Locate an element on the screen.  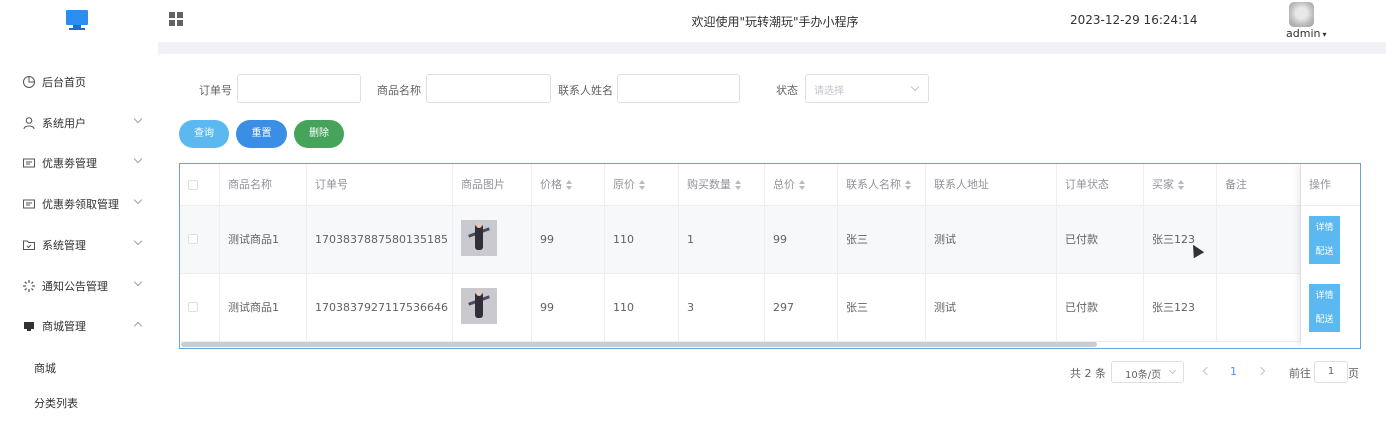
sidebar-subitem-shop: 商城 is located at coordinates (45, 368).